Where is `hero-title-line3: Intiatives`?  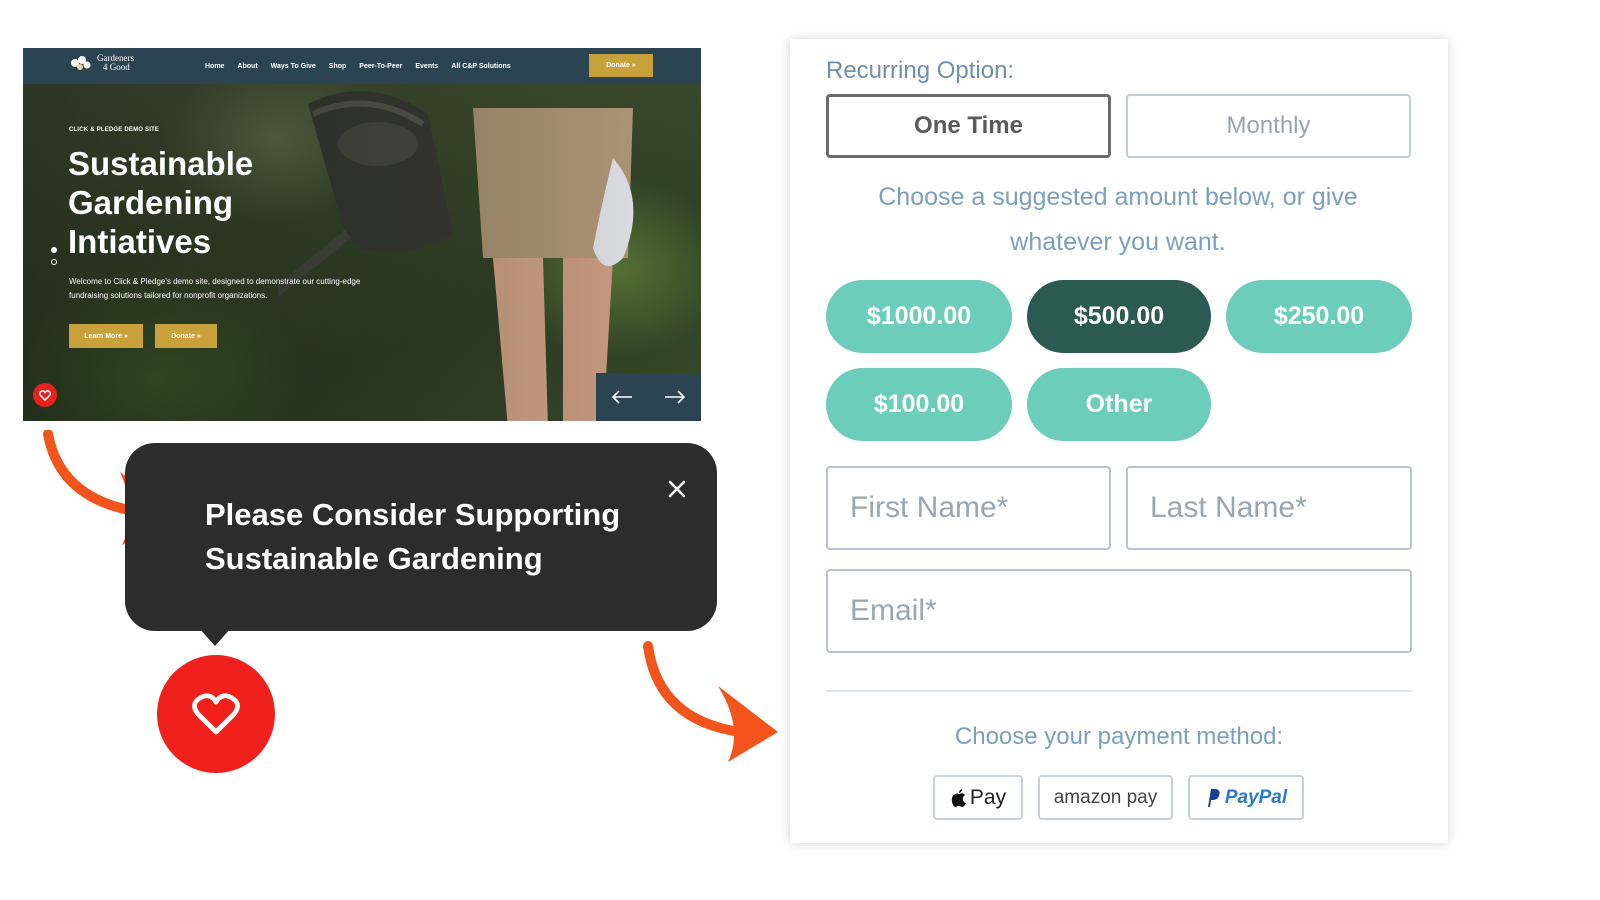
hero-title-line3: Intiatives is located at coordinates (140, 241).